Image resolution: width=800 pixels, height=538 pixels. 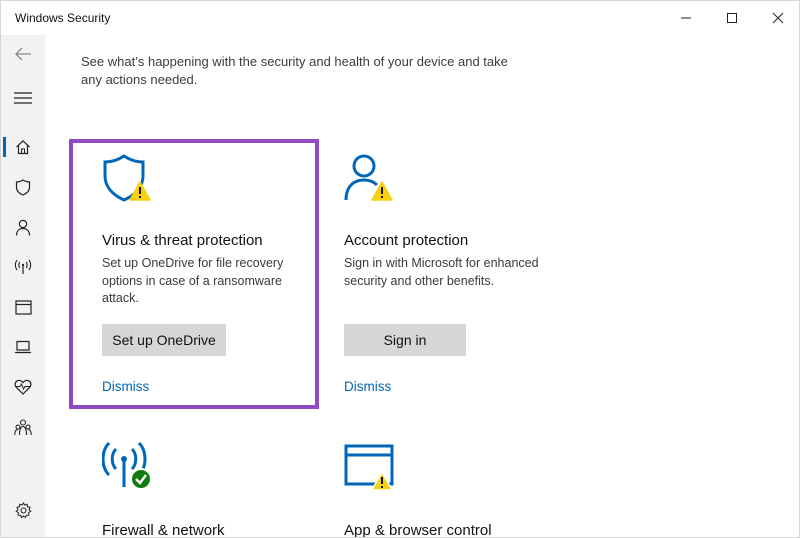 I want to click on back-arrow-icon, so click(x=23, y=54).